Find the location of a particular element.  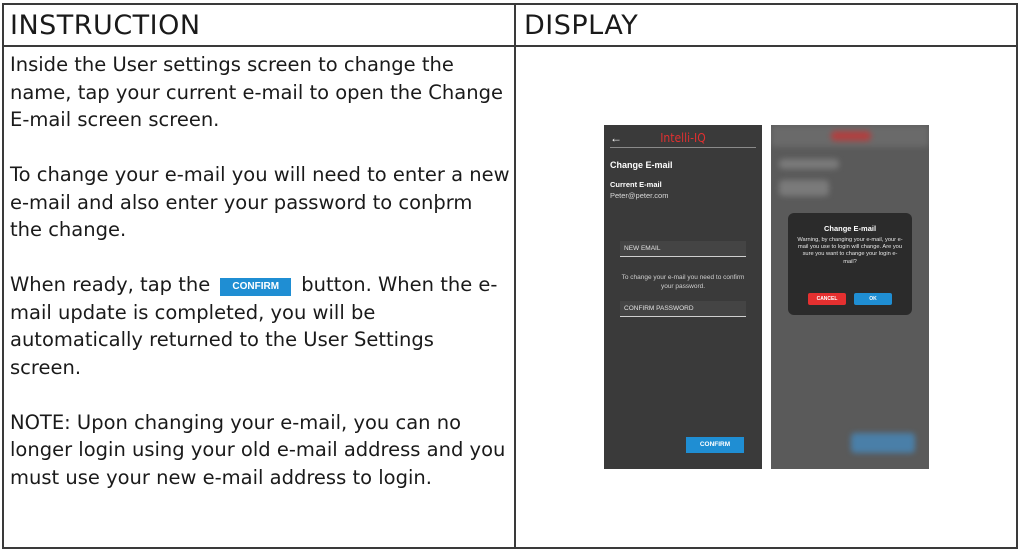

app-header: ← Intelli-IQ is located at coordinates (683, 138).